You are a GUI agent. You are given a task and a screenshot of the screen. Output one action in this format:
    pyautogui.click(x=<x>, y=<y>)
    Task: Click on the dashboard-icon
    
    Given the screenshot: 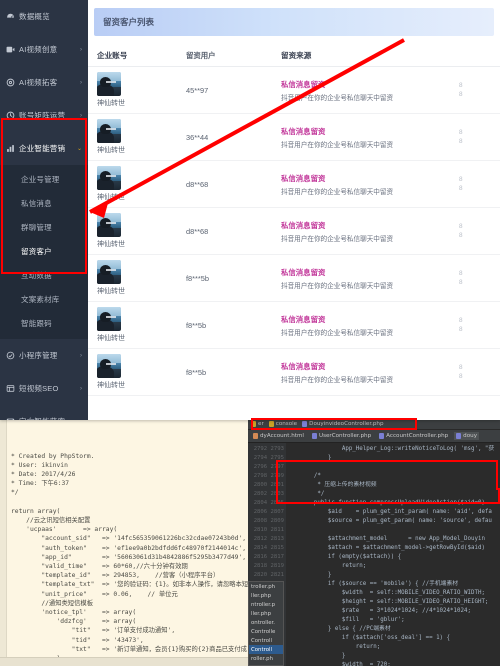 What is the action you would take?
    pyautogui.click(x=10, y=16)
    